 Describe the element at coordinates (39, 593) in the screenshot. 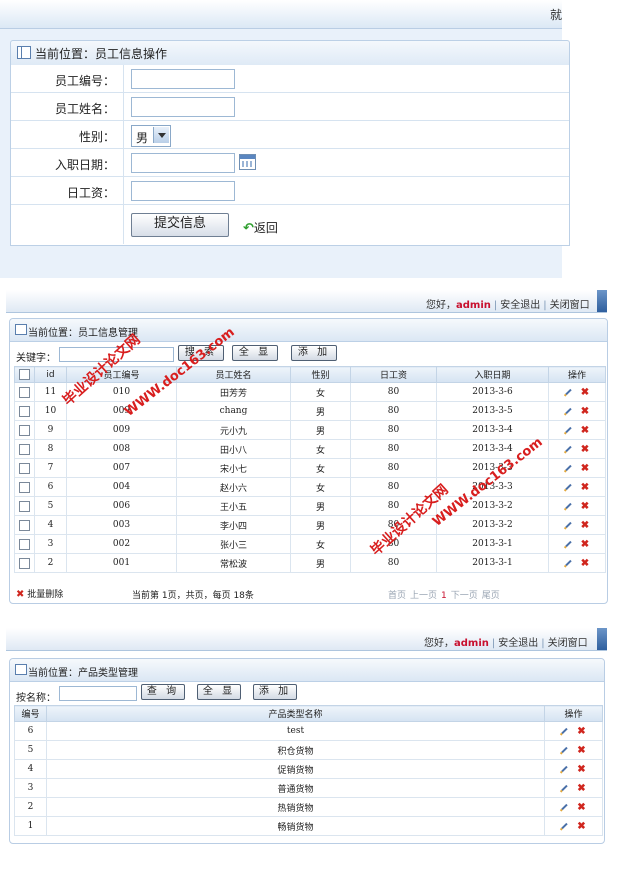

I see `batch-delete-link: ✖ 批量删除` at that location.